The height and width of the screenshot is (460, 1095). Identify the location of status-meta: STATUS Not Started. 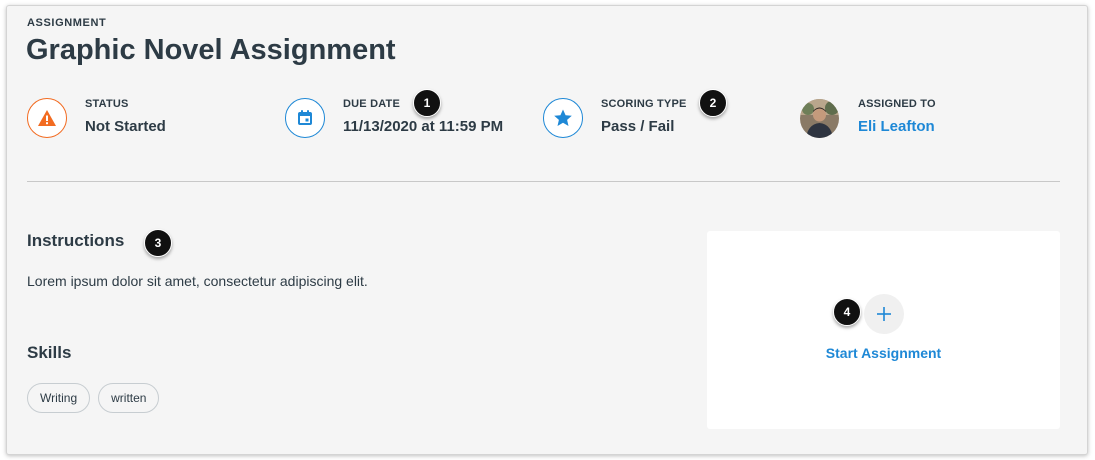
(127, 118).